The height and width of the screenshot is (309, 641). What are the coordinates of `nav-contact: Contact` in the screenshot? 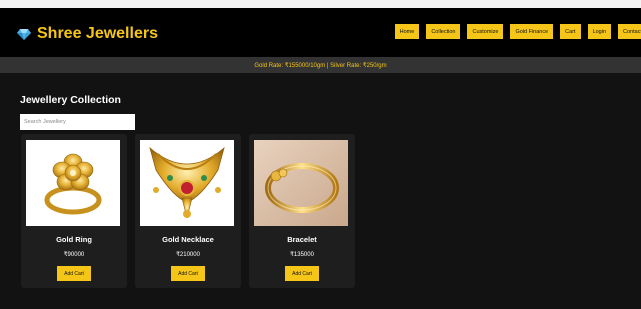 It's located at (629, 31).